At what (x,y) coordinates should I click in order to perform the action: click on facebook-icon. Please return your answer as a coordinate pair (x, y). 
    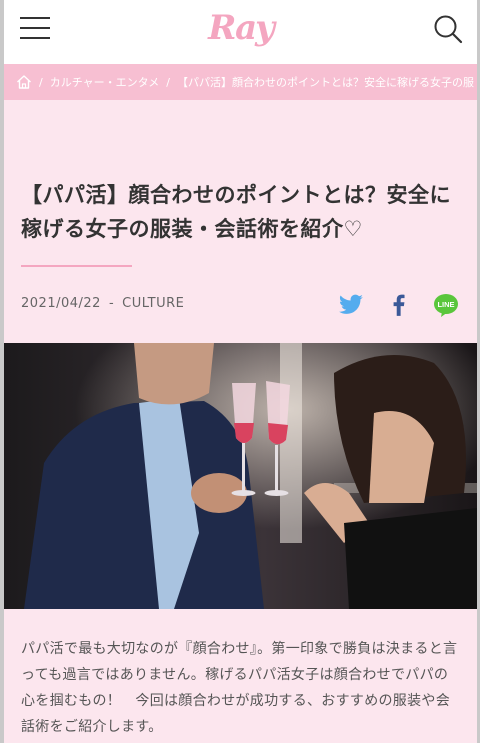
    Looking at the image, I should click on (399, 305).